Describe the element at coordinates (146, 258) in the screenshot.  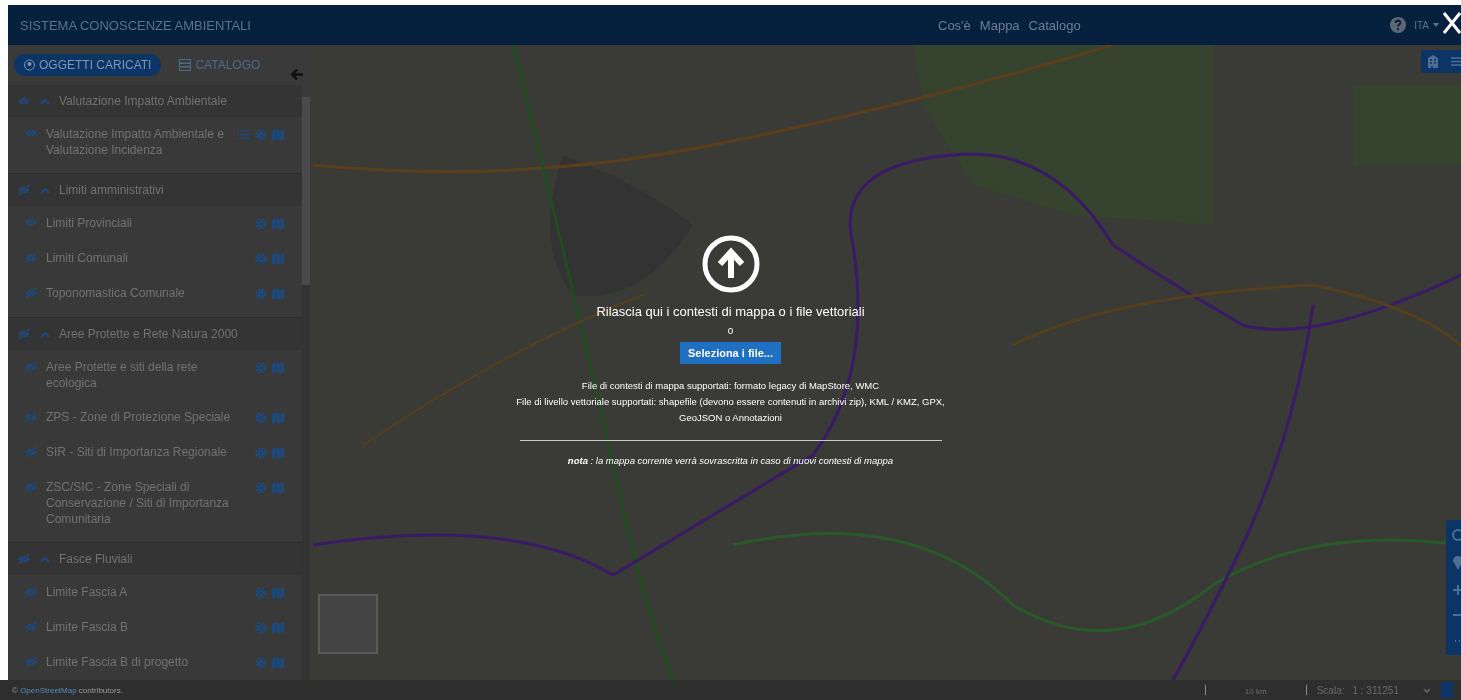
I see `layer-title: Limiti Comunali` at that location.